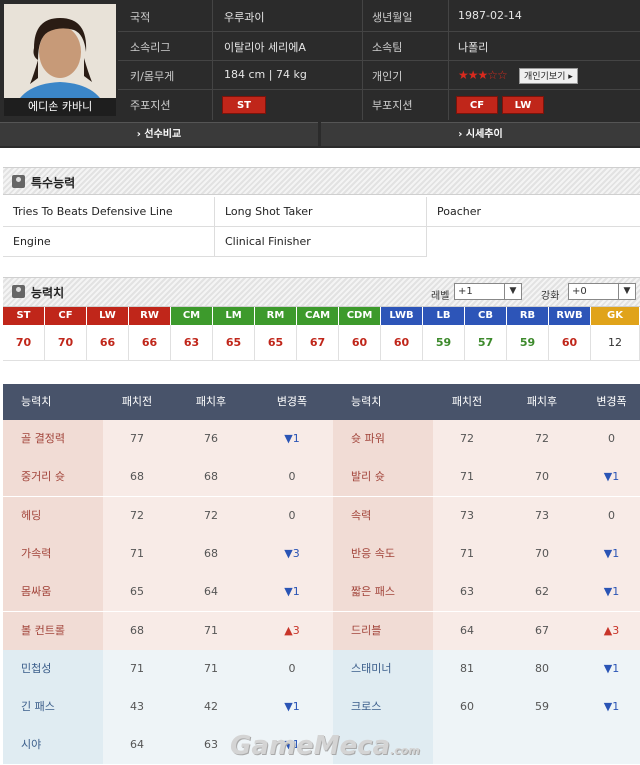  What do you see at coordinates (53, 477) in the screenshot?
I see `stat-name: 중거리 슛` at bounding box center [53, 477].